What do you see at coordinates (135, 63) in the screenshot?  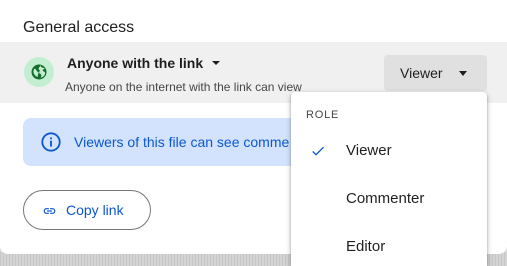 I see `link-access-dropdown: Anyone with the link` at bounding box center [135, 63].